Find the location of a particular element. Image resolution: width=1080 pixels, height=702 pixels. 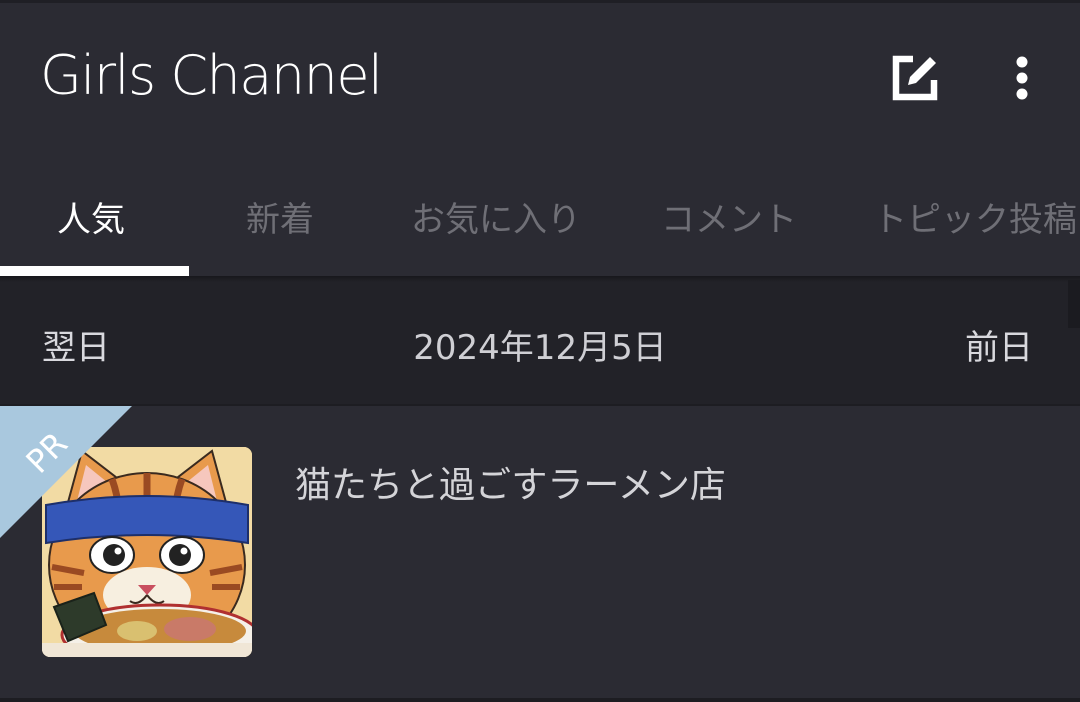

previous-day-button: 前日 is located at coordinates (999, 344).